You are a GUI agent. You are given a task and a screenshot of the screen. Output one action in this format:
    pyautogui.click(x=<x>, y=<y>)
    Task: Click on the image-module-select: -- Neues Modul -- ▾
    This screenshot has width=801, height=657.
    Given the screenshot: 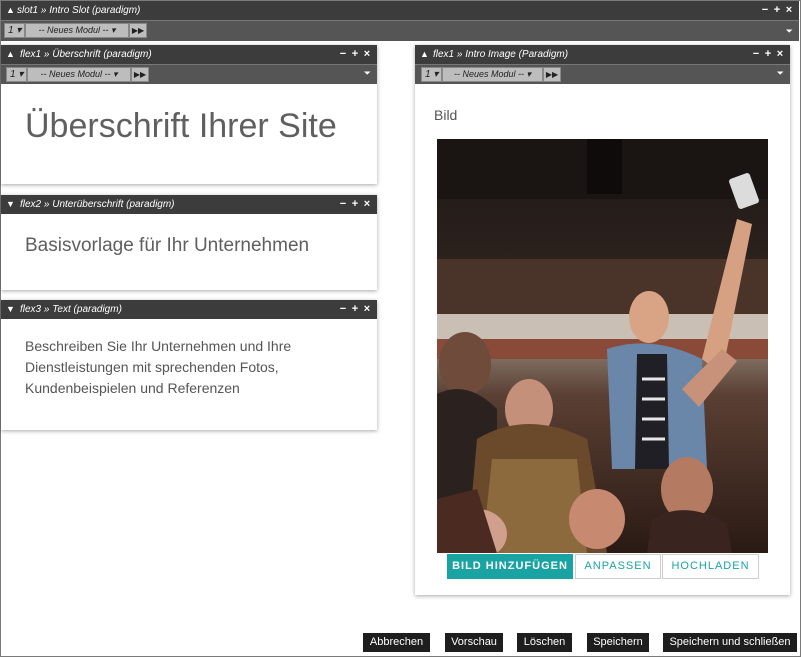 What is the action you would take?
    pyautogui.click(x=492, y=74)
    